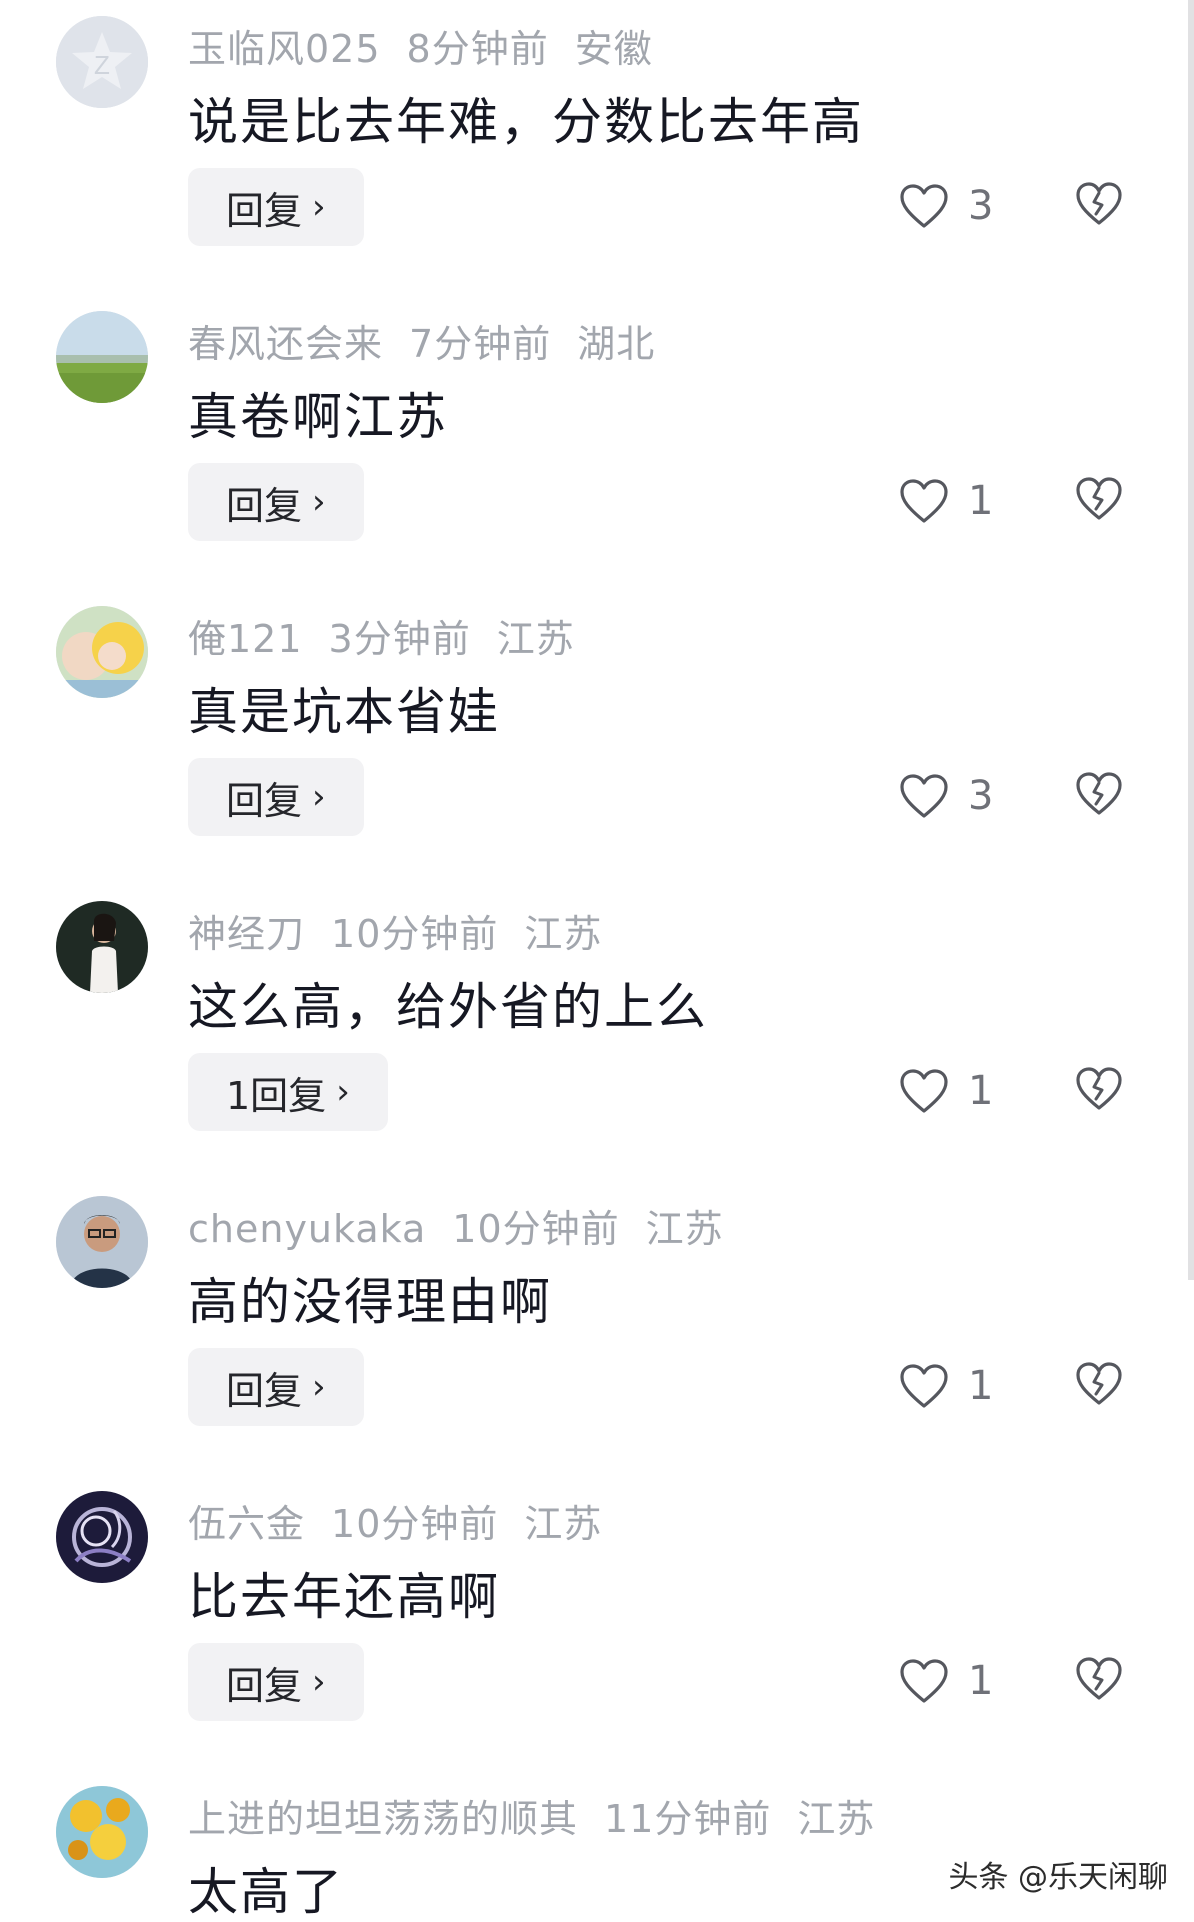 This screenshot has height=1922, width=1194. I want to click on comment-meta: 俺121 3分钟前 江苏, so click(394, 635).